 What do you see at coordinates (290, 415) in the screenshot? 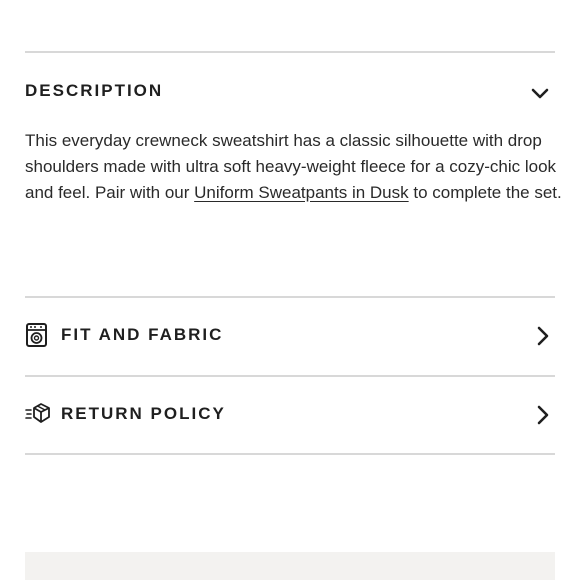
I see `return-policy-accordion-header: RETURN POLICY` at bounding box center [290, 415].